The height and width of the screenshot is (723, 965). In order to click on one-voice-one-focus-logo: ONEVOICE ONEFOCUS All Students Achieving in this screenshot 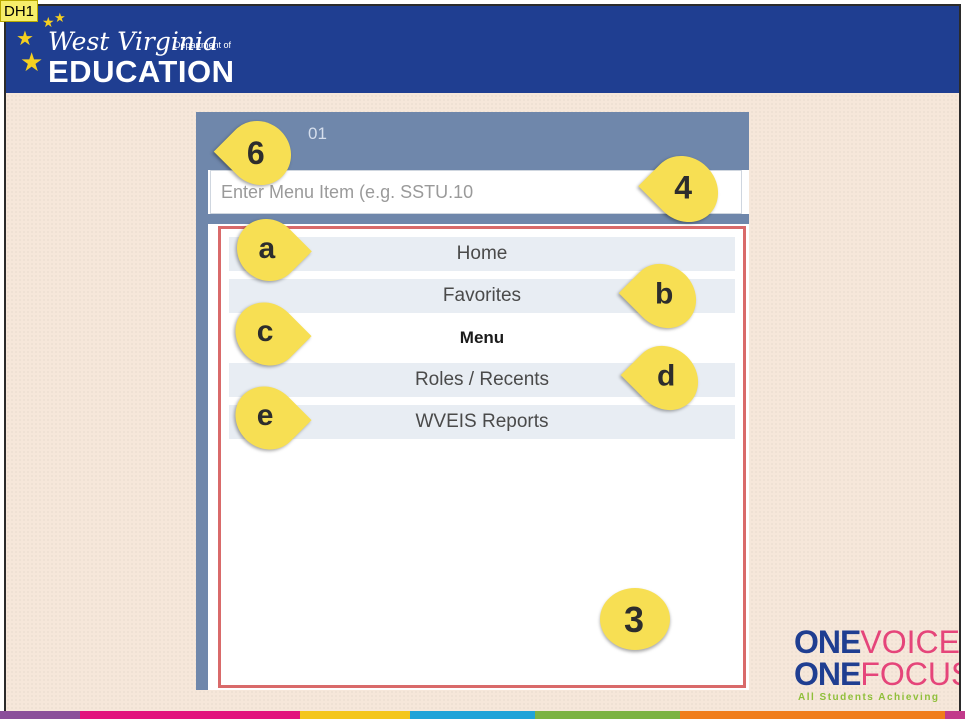, I will do `click(876, 665)`.